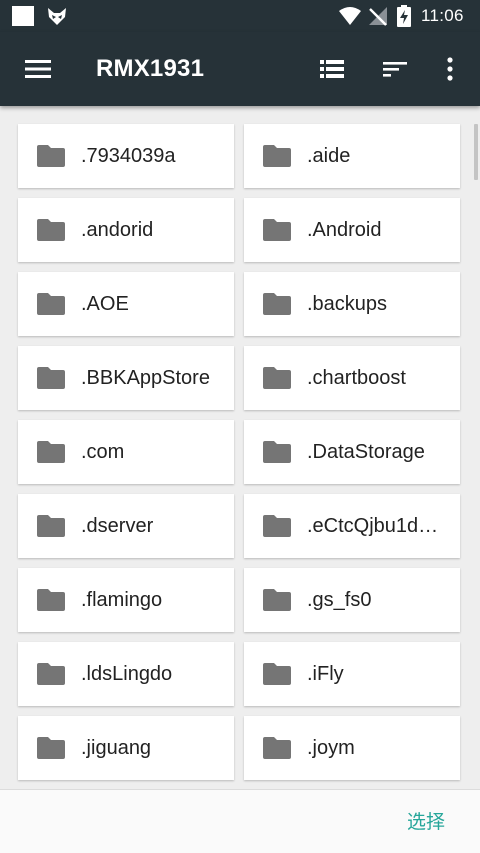  What do you see at coordinates (117, 526) in the screenshot?
I see `folder-name: .dserver` at bounding box center [117, 526].